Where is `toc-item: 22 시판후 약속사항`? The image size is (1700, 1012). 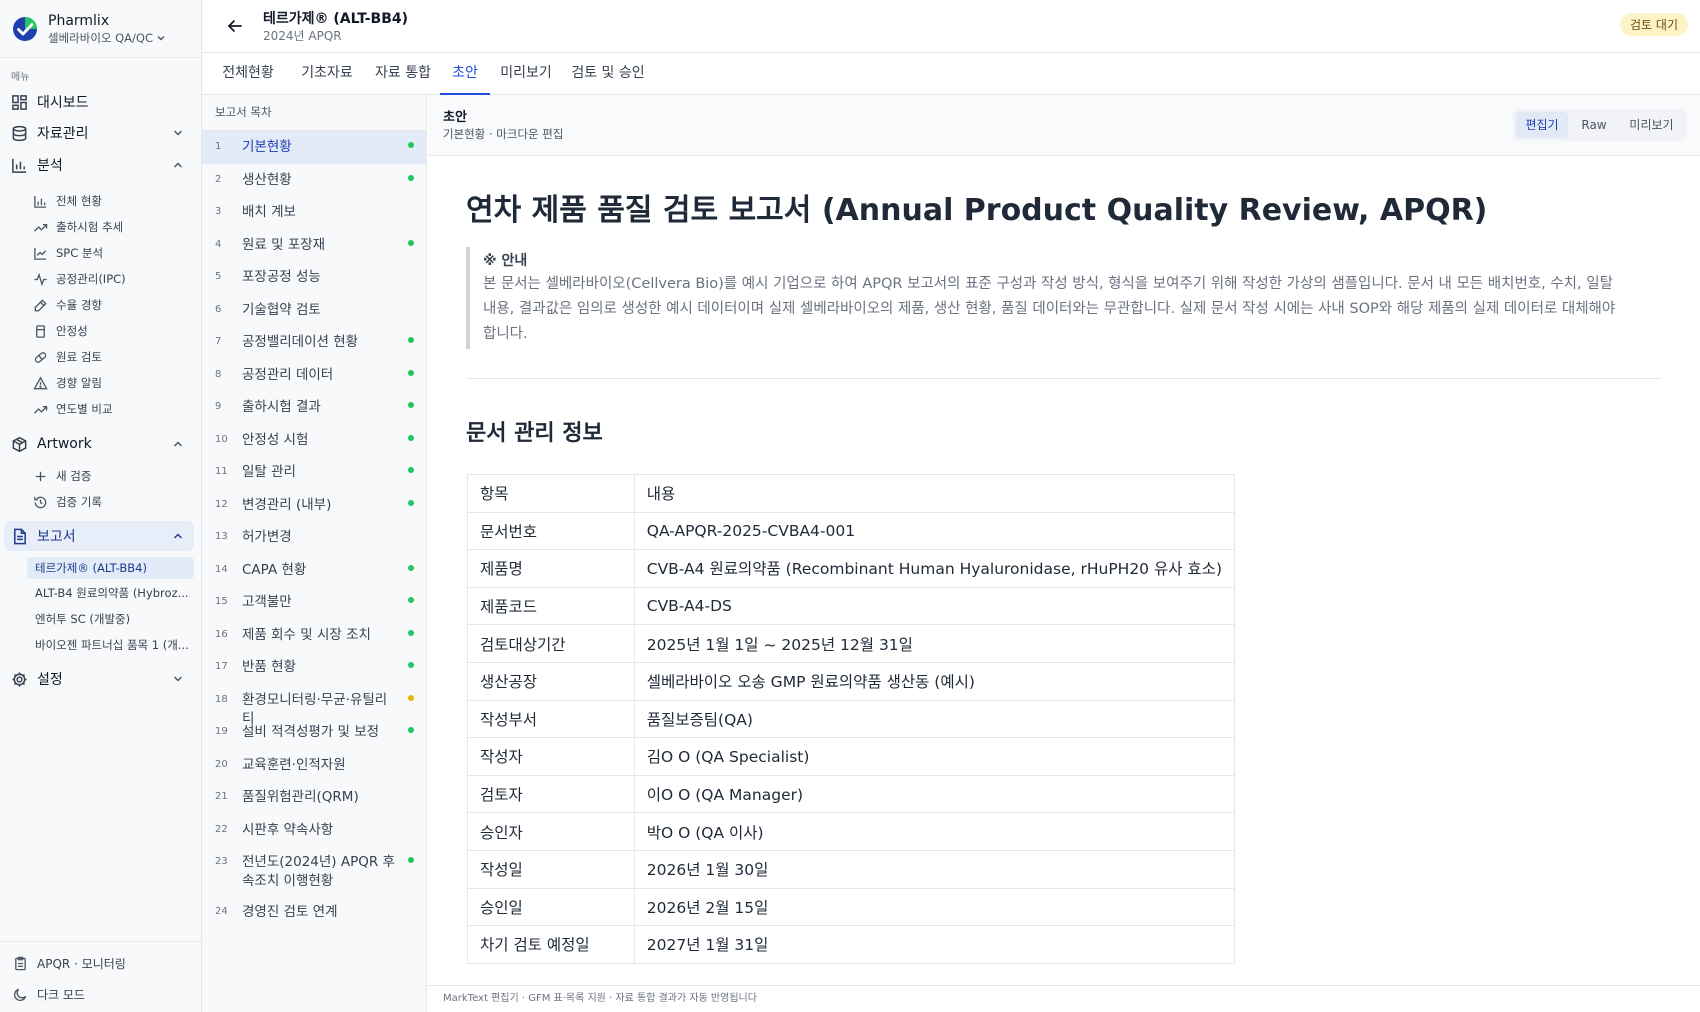 toc-item: 22 시판후 약속사항 is located at coordinates (314, 830).